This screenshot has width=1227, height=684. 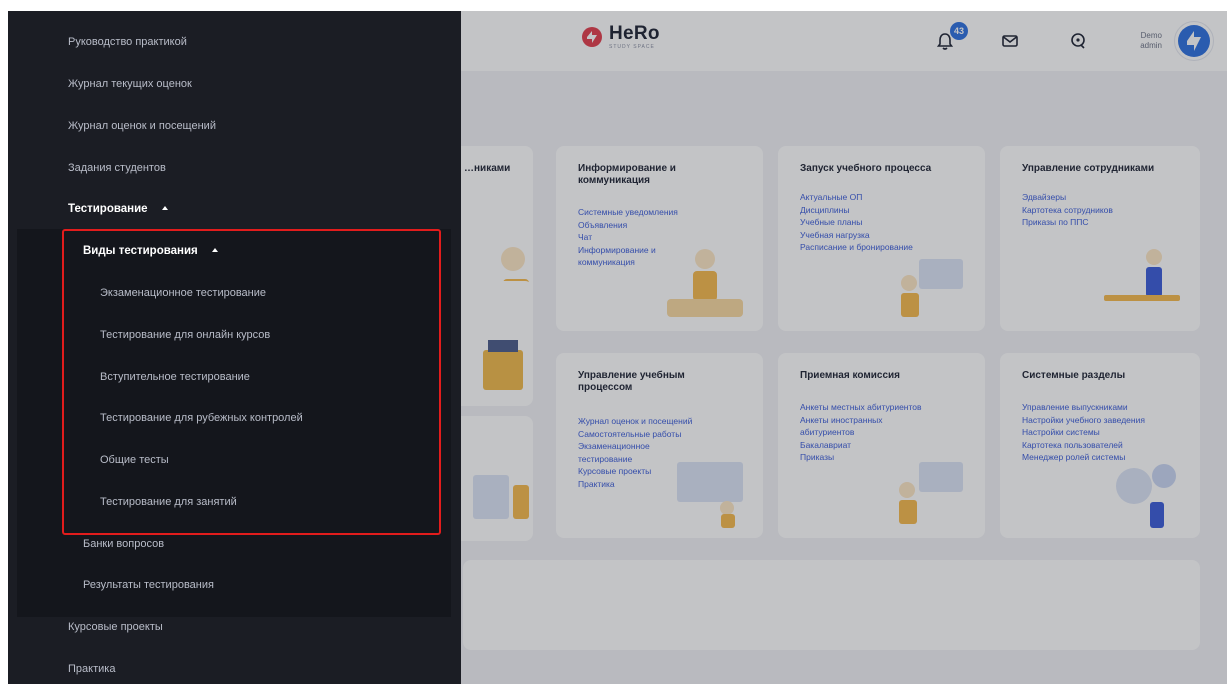 I want to click on menu-item-question-banks: Банки вопросов, so click(x=123, y=544).